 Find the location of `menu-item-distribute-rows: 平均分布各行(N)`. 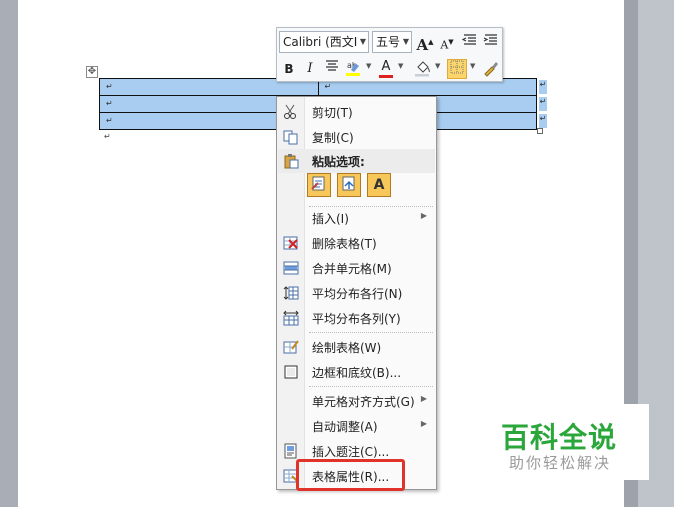

menu-item-distribute-rows: 平均分布各行(N) is located at coordinates (356, 293).